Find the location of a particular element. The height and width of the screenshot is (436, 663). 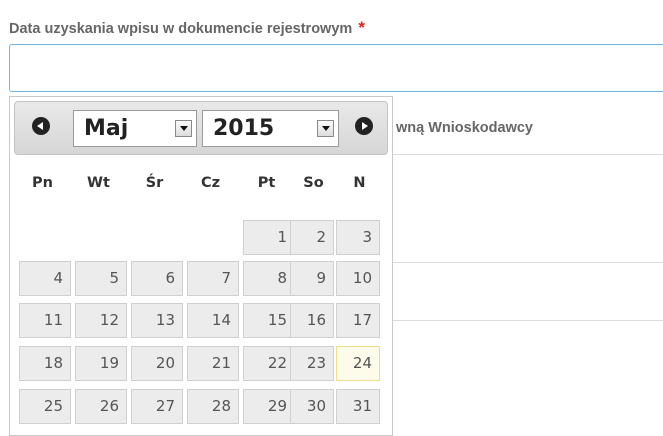

day-cell-14: 14 is located at coordinates (213, 320).